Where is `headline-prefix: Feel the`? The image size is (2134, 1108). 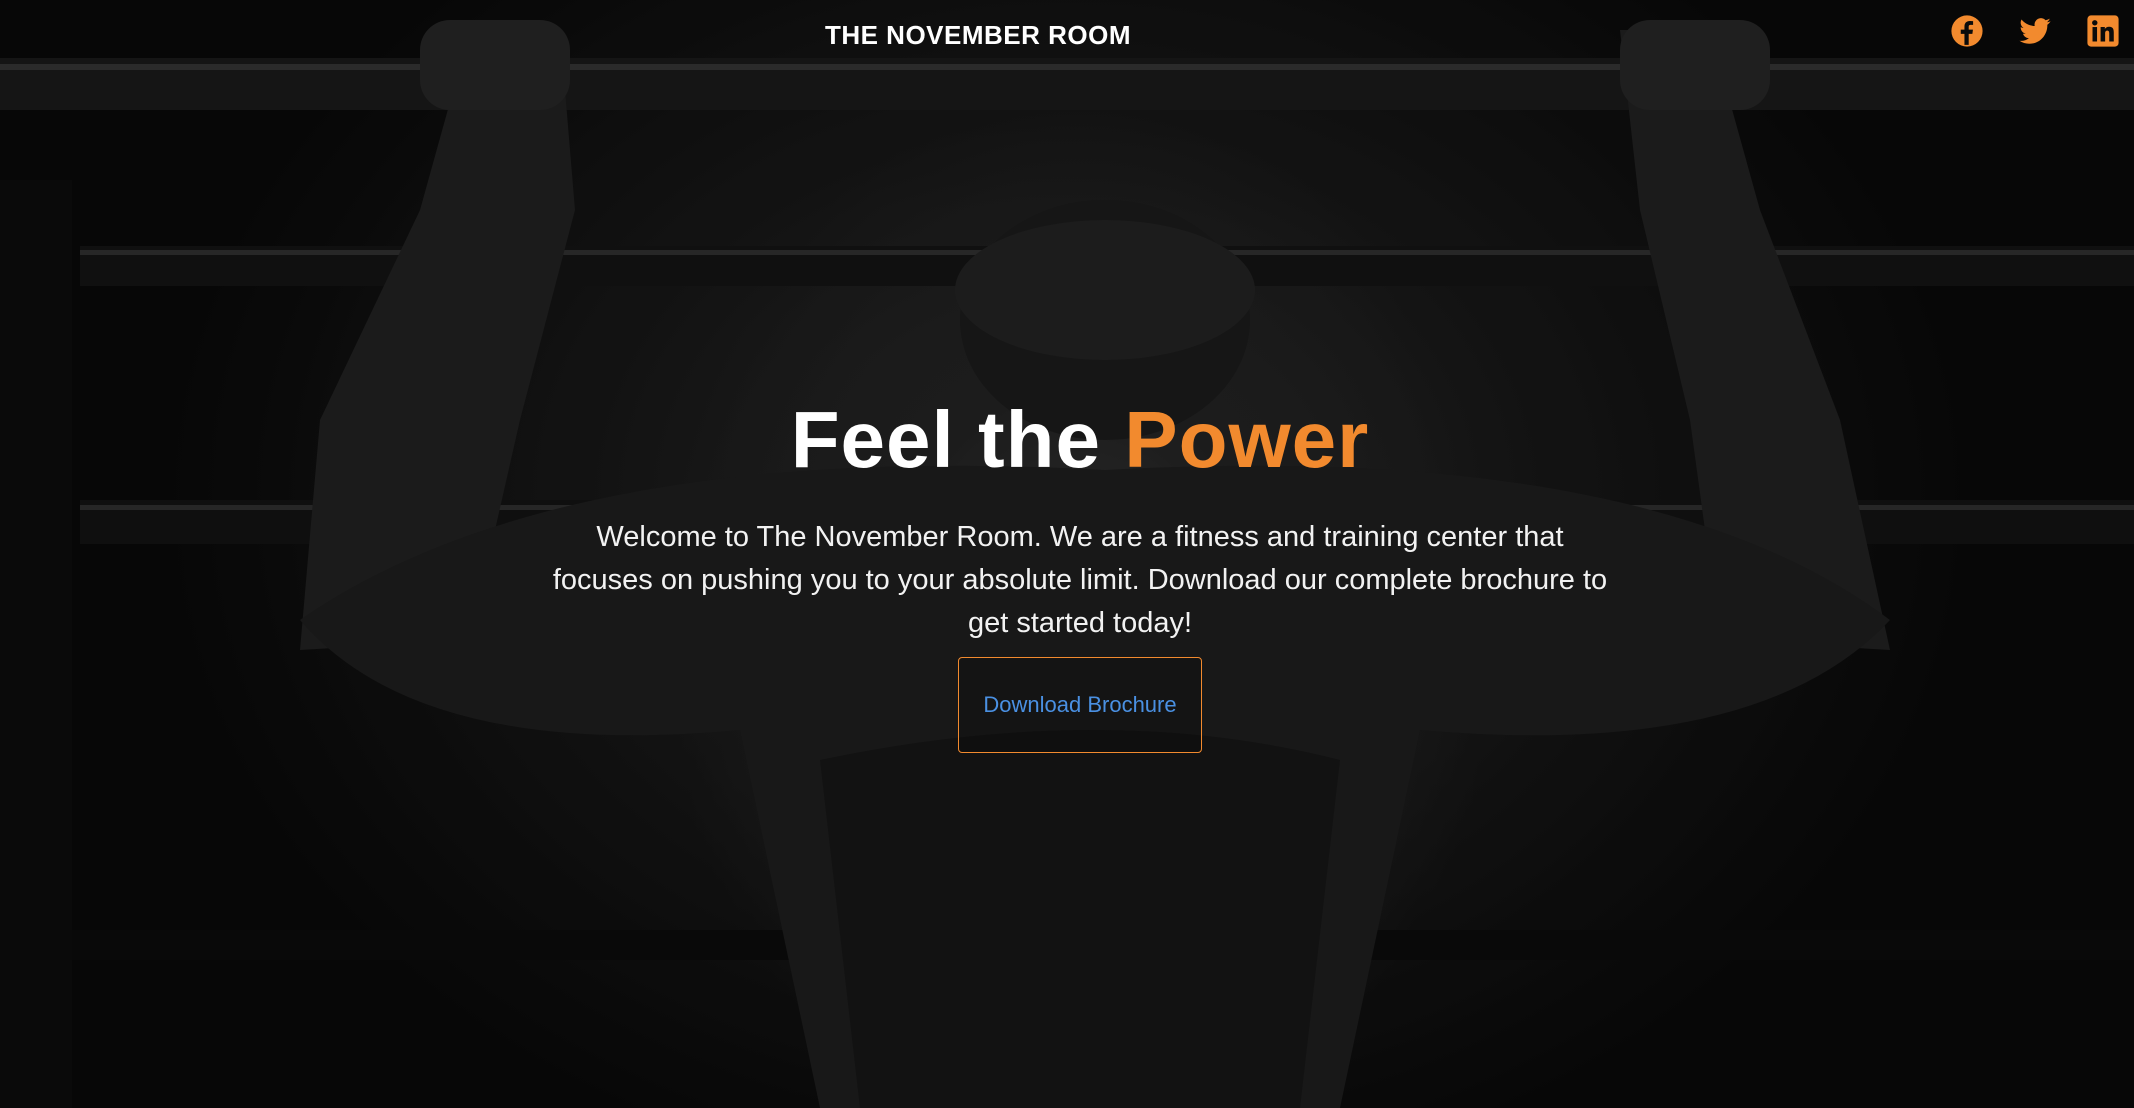 headline-prefix: Feel the is located at coordinates (957, 439).